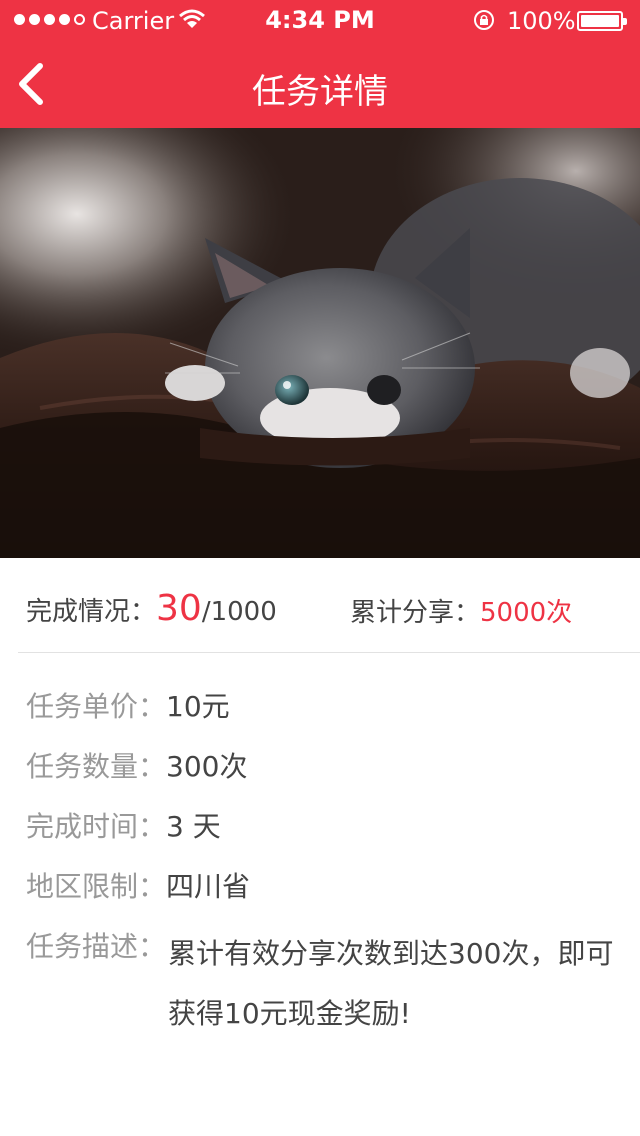 The image size is (640, 1136). I want to click on share-label: 累计分享：, so click(415, 613).